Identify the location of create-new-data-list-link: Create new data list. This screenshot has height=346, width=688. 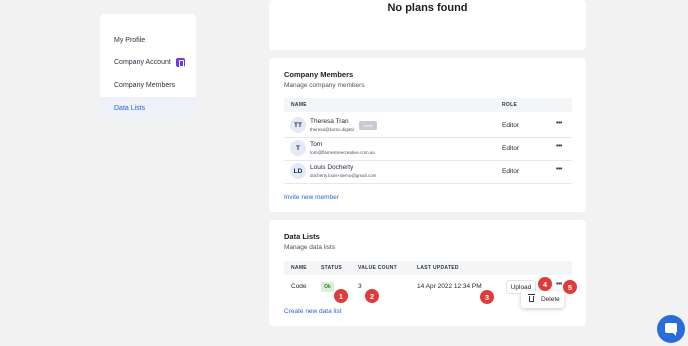
(312, 311).